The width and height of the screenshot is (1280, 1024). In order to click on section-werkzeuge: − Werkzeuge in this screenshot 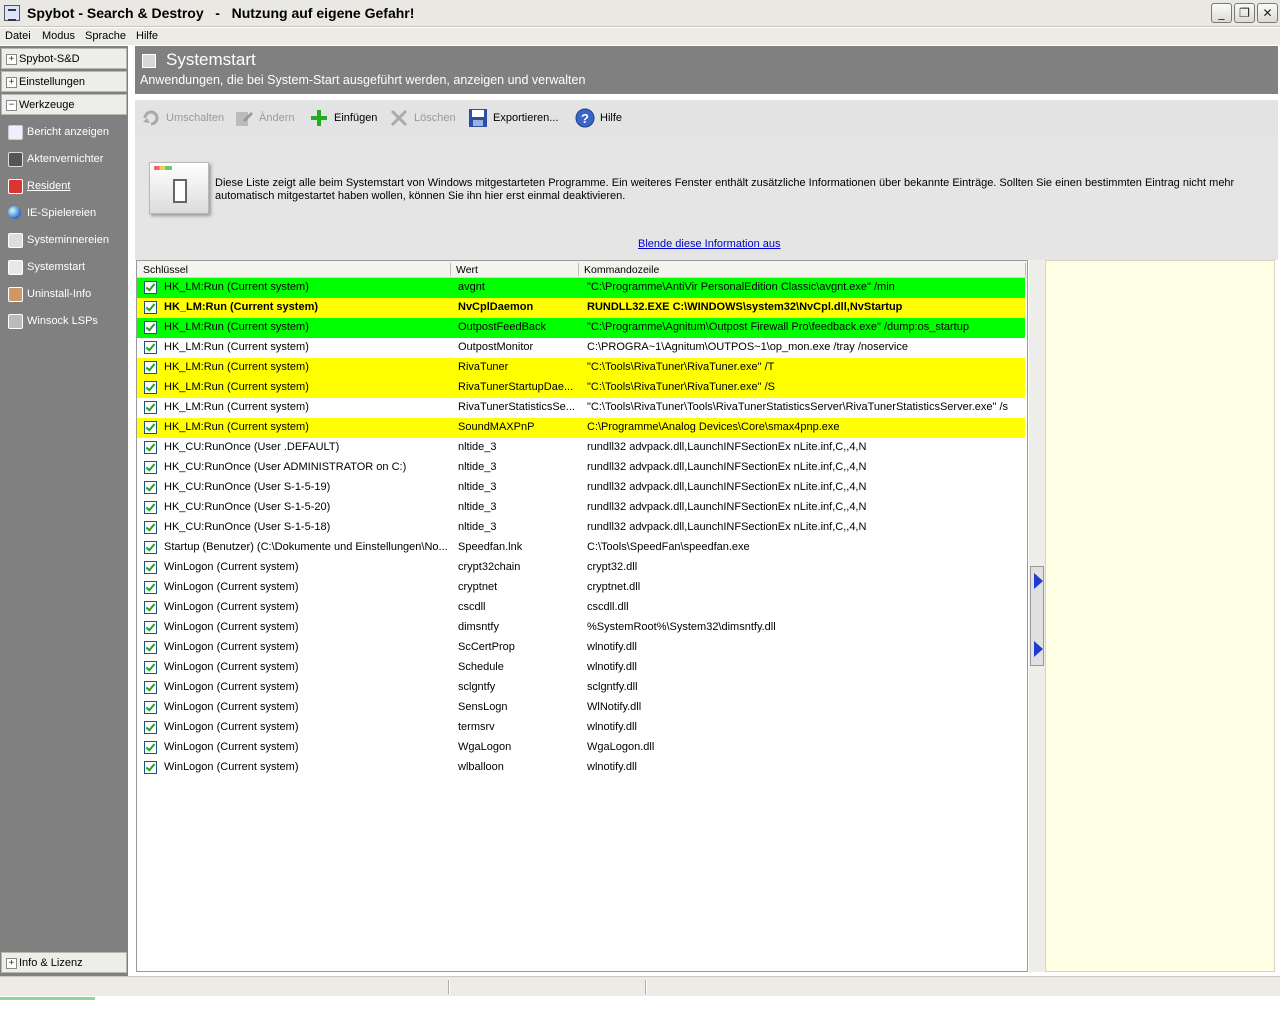, I will do `click(64, 104)`.